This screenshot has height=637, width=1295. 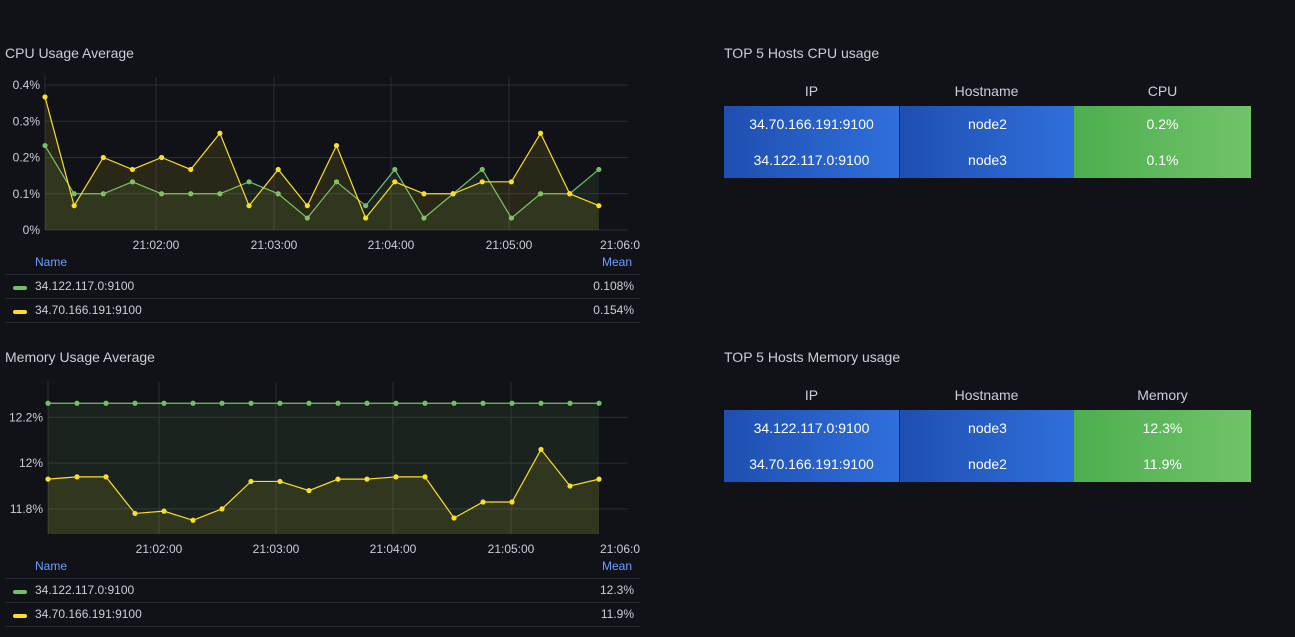 I want to click on mem-legend-item-1: 34.70.166.191:9100 11.9%, so click(x=322, y=614).